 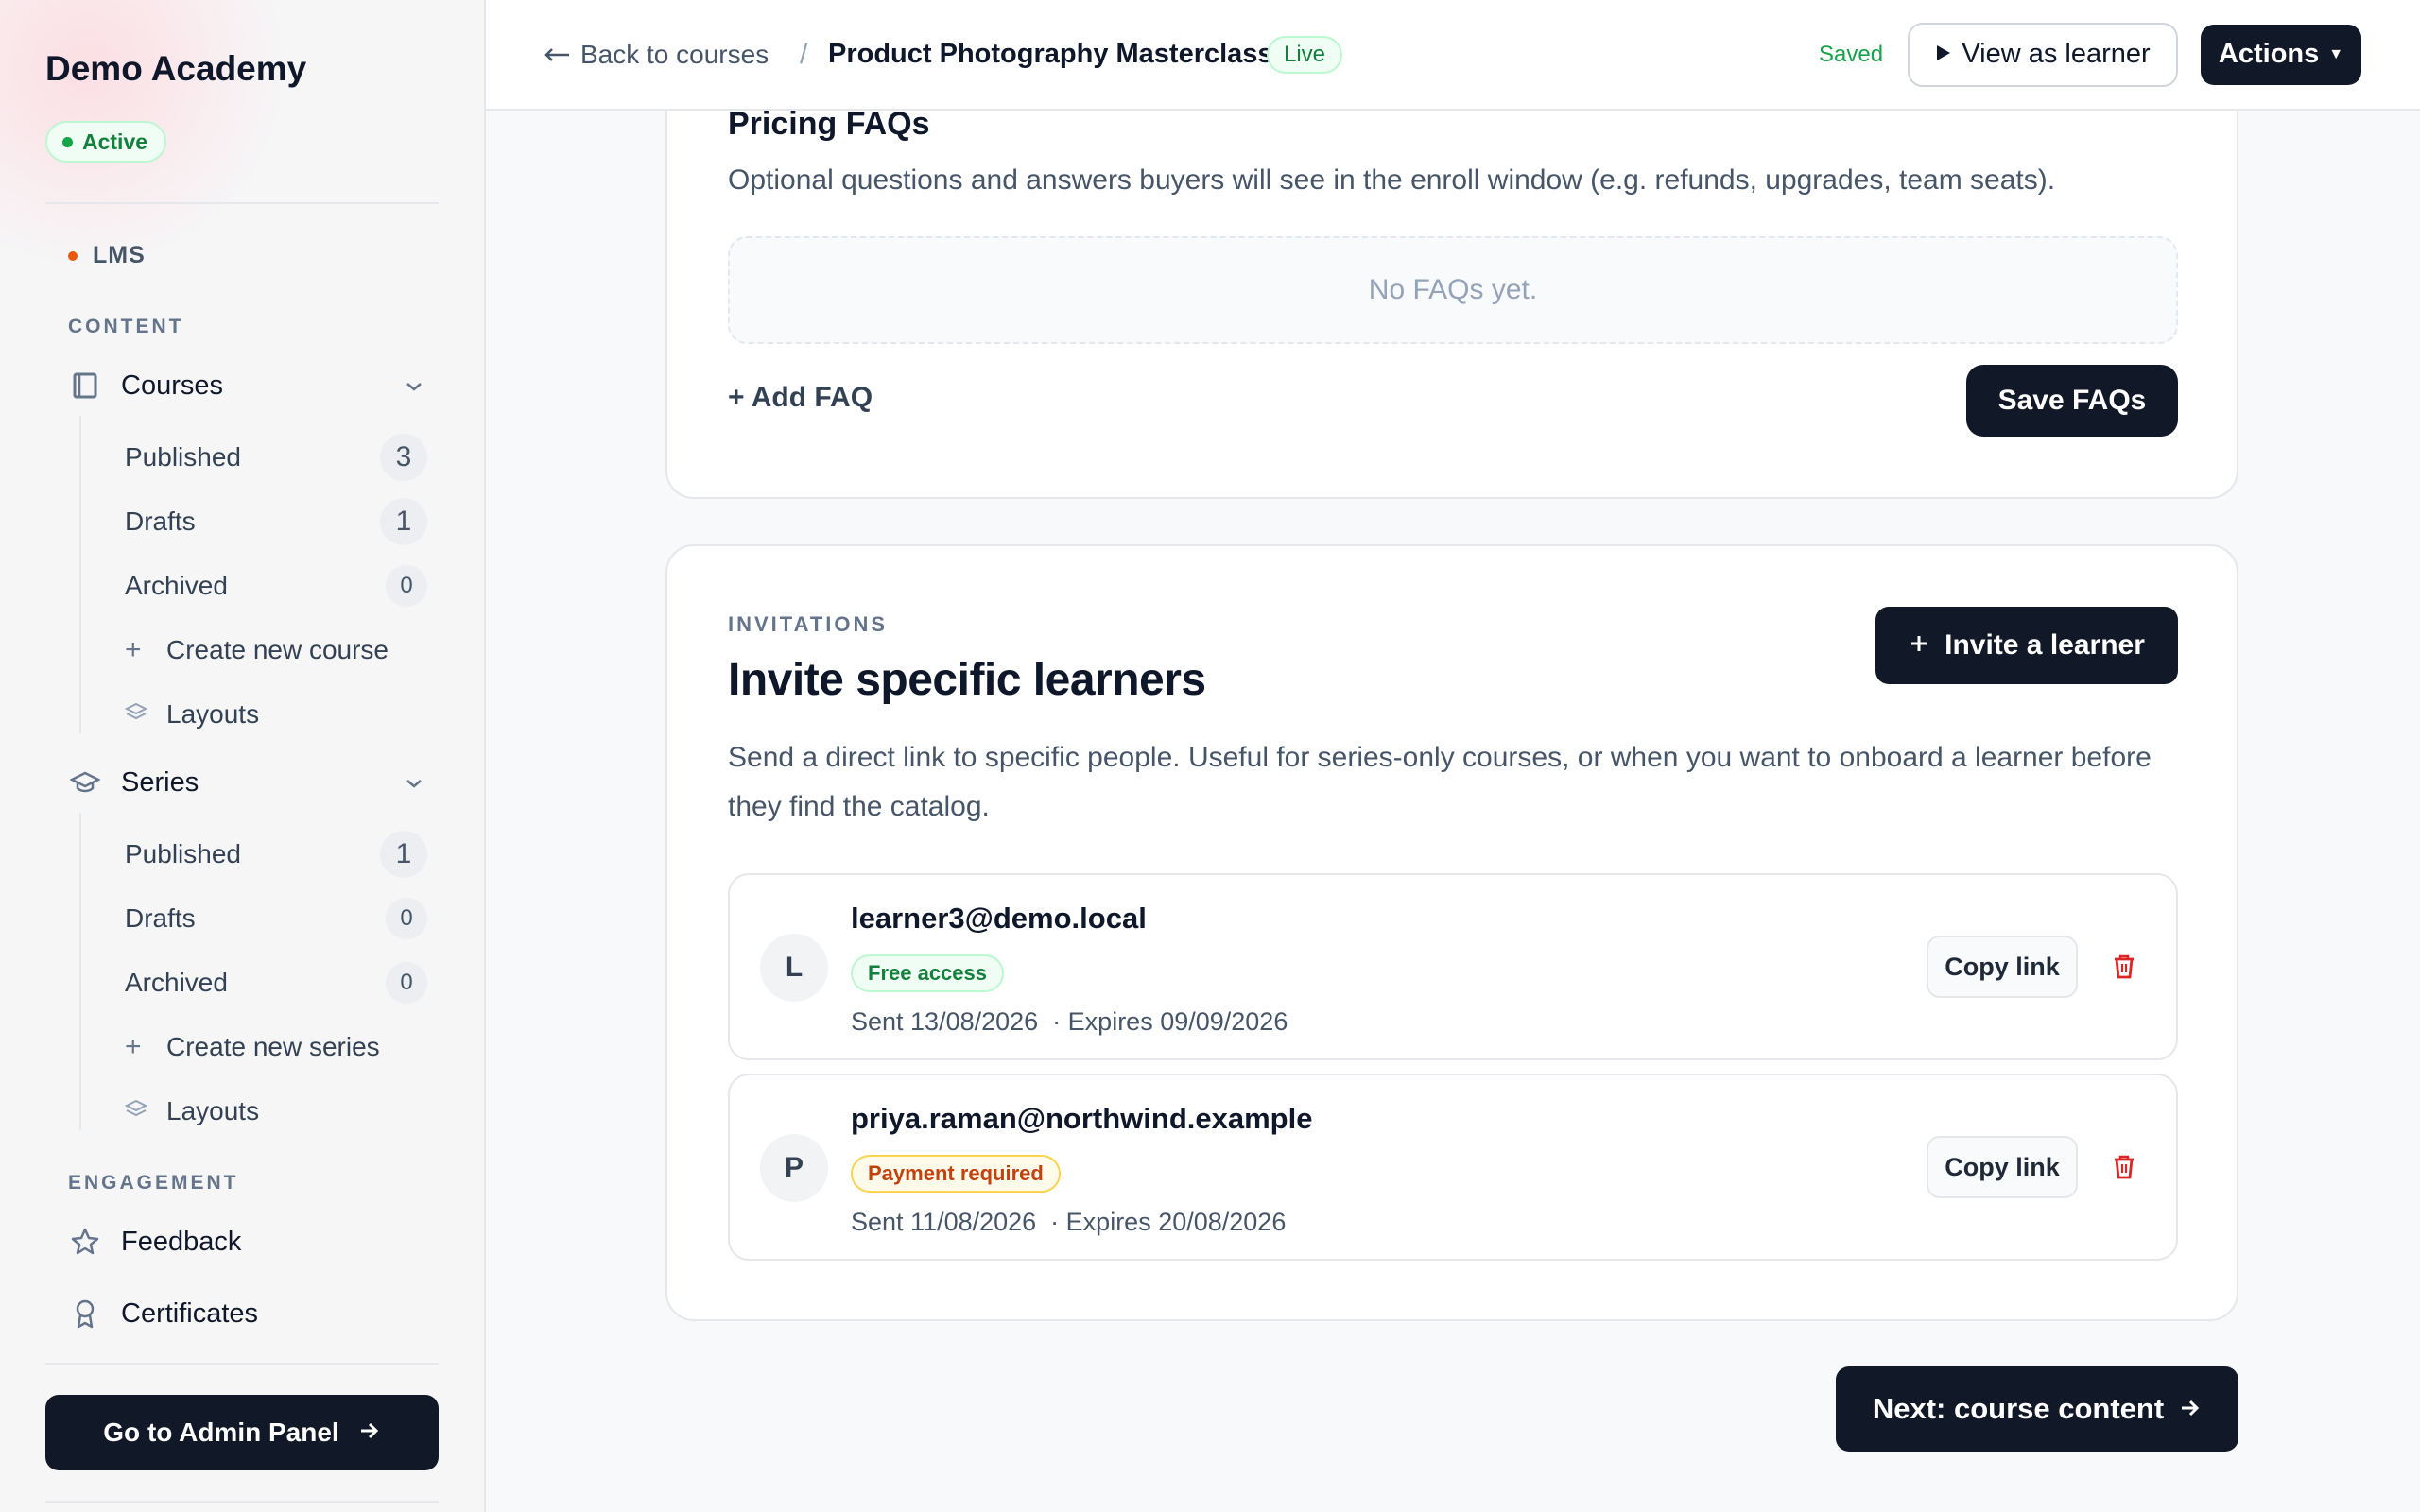 What do you see at coordinates (557, 55) in the screenshot?
I see `arrow-left-icon` at bounding box center [557, 55].